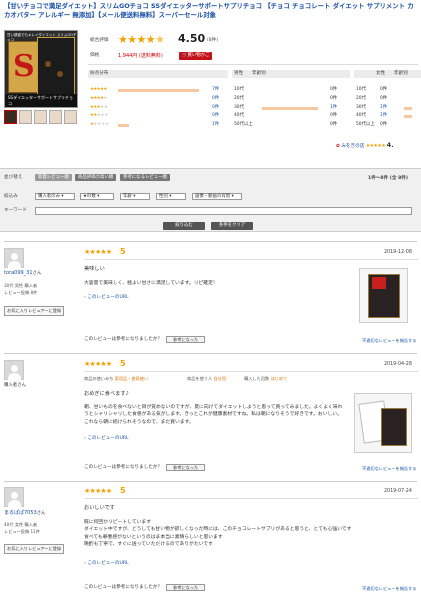 This screenshot has width=421, height=600. Describe the element at coordinates (223, 211) in the screenshot. I see `keyword-input` at that location.